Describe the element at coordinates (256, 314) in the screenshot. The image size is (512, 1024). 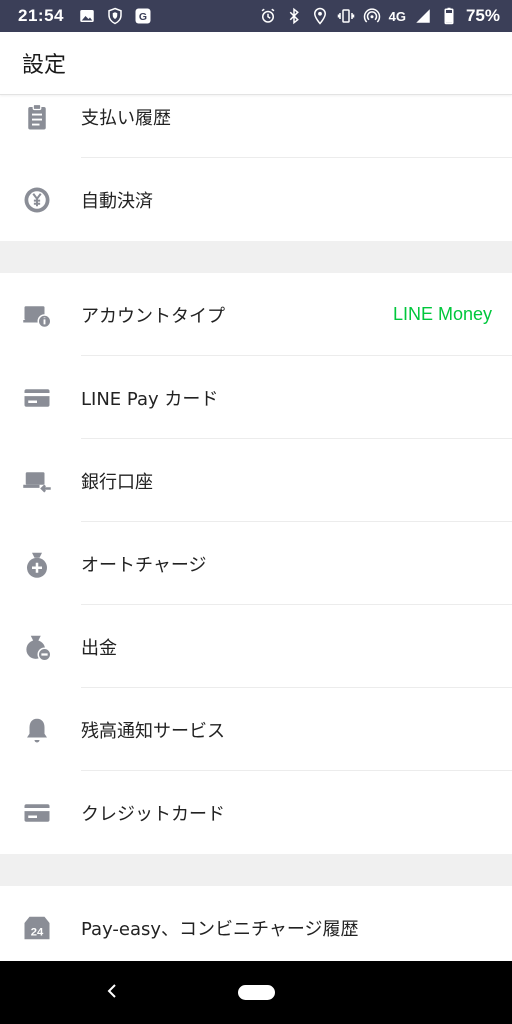
I see `settings-item-account-type: アカウントタイプ LINE Money` at that location.